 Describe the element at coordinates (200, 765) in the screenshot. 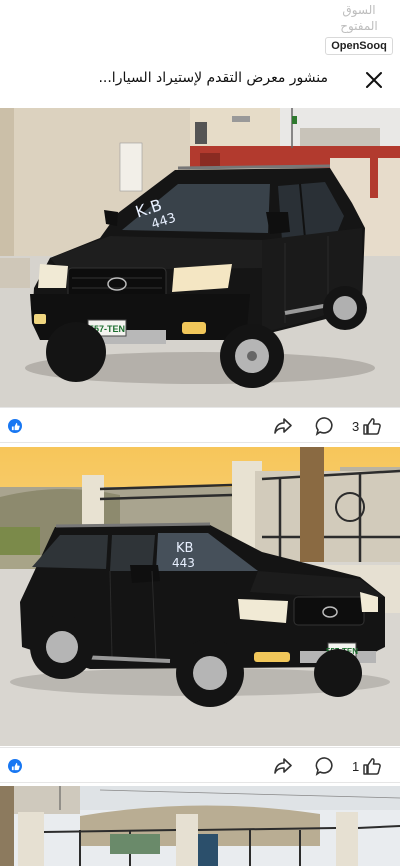

I see `post-2-action-bar: 1` at that location.